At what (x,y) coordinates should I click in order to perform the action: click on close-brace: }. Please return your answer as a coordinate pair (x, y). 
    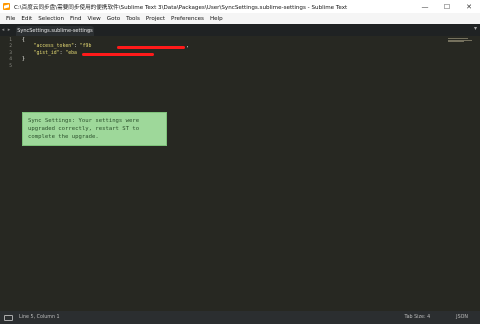
    Looking at the image, I should click on (23, 60).